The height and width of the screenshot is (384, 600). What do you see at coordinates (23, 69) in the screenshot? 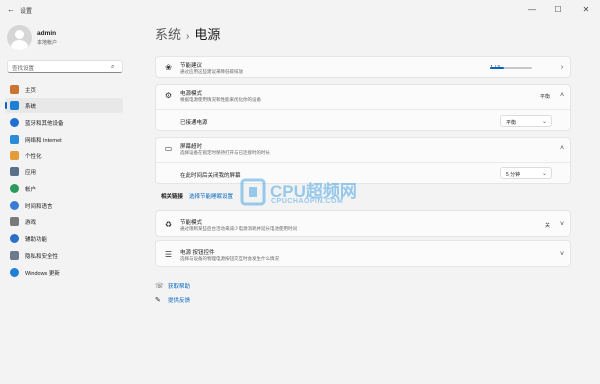
I see `search-placeholder: 查找设置` at bounding box center [23, 69].